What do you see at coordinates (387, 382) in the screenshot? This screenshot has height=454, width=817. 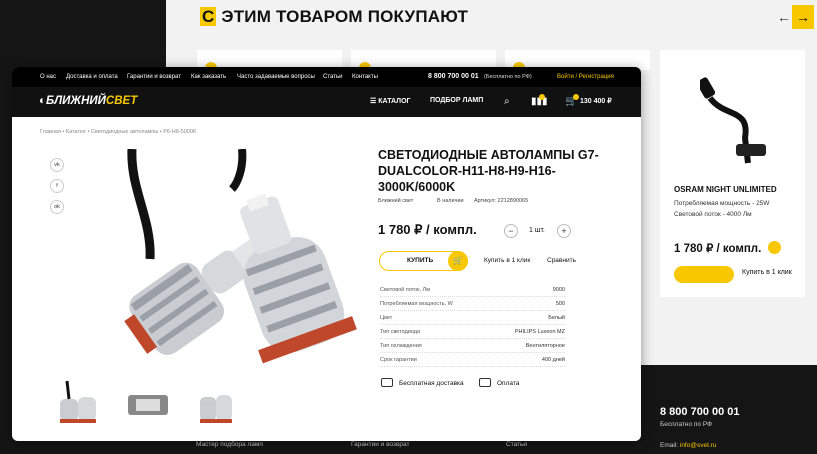 I see `delivery-truck-icon` at bounding box center [387, 382].